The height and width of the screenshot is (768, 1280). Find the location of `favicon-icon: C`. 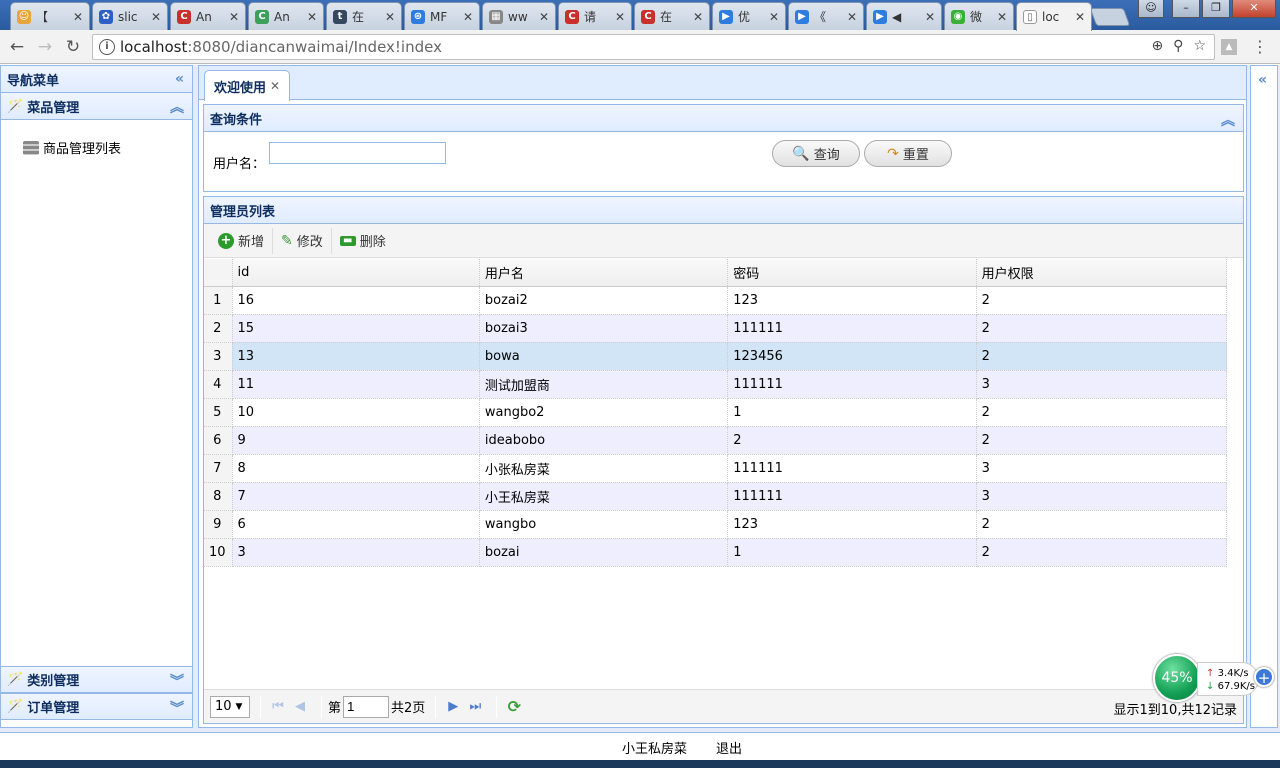

favicon-icon: C is located at coordinates (184, 16).